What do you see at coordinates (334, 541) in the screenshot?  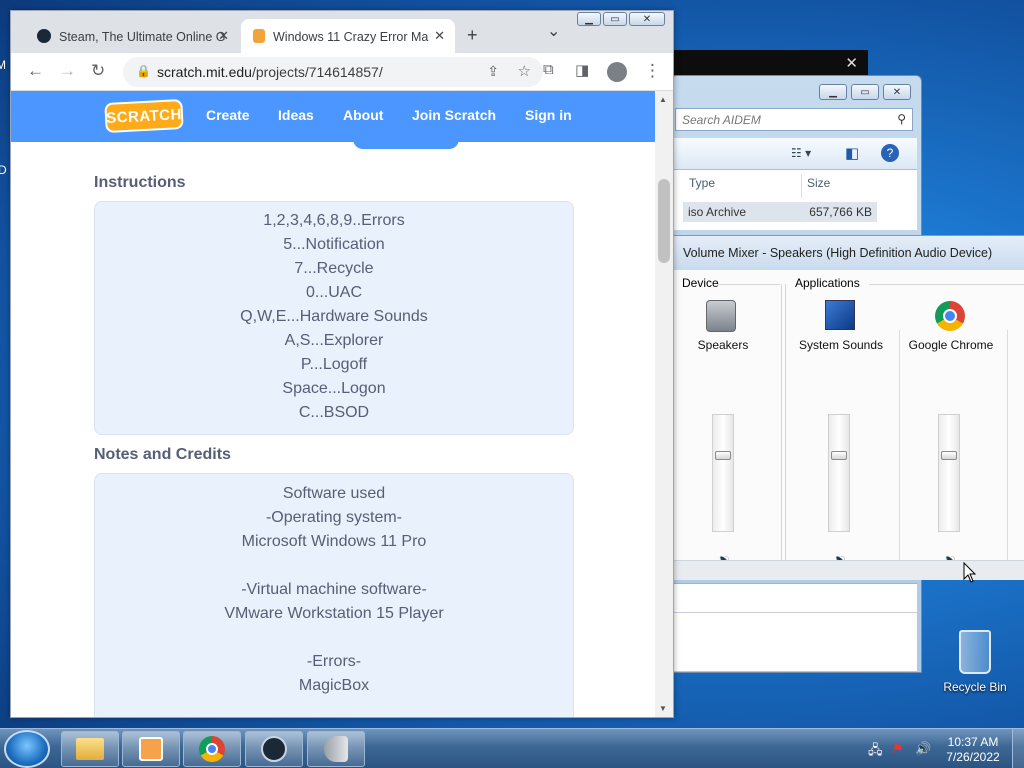 I see `notes-line: Microsoft Windows 11 Pro` at bounding box center [334, 541].